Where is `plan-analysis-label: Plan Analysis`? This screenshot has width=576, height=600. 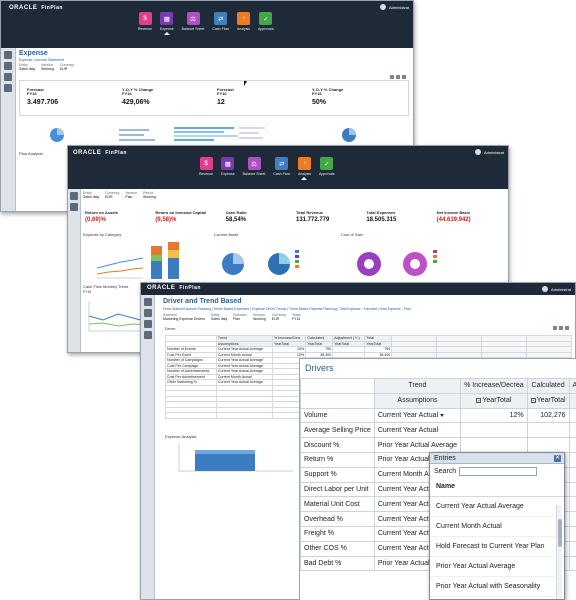 plan-analysis-label: Plan Analysis is located at coordinates (31, 153).